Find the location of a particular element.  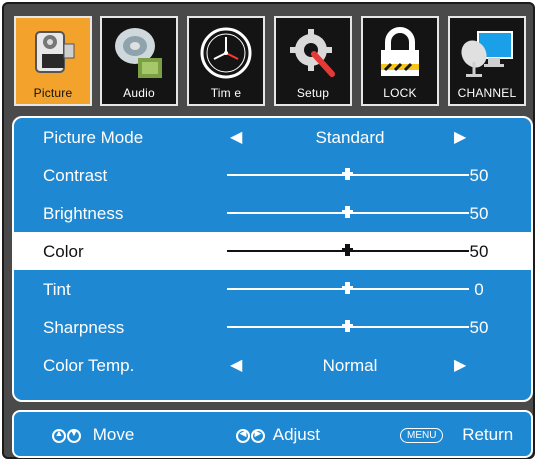

move-label: Move is located at coordinates (113, 434).